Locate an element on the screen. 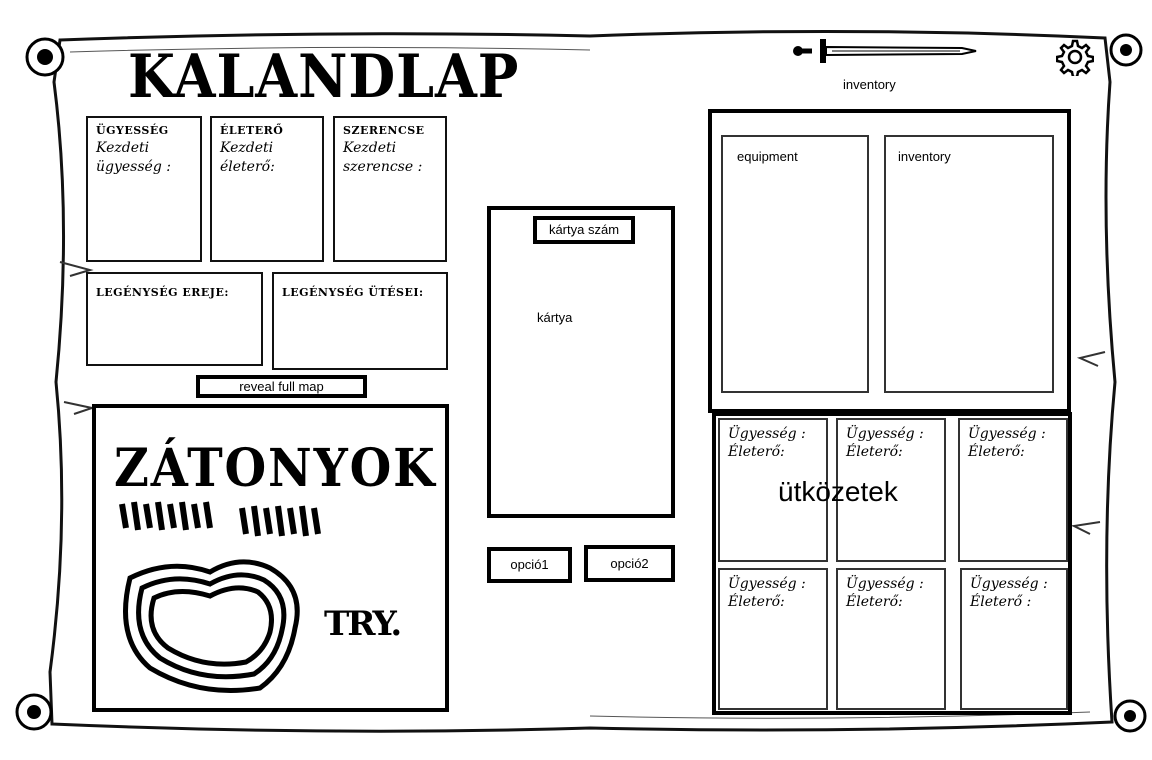  skill-line2: ügyesség : is located at coordinates (133, 167).